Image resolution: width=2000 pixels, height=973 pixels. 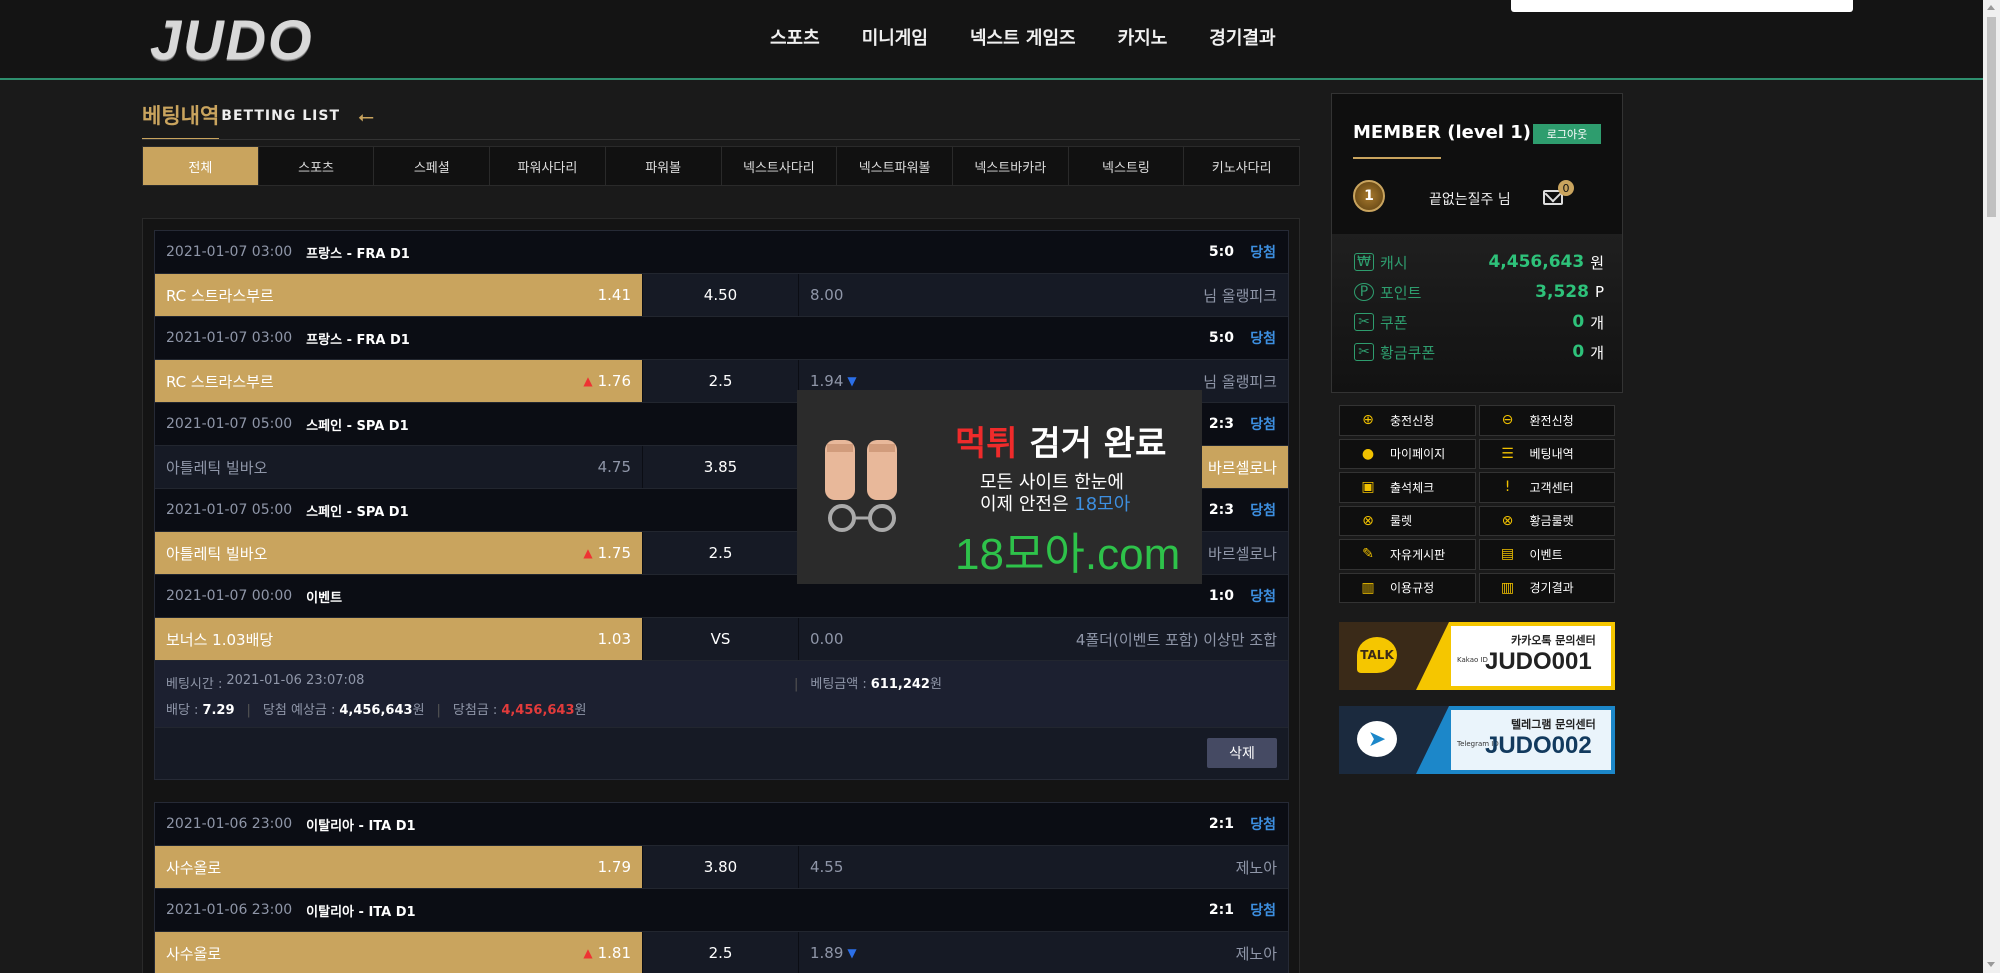 What do you see at coordinates (1023, 37) in the screenshot?
I see `nav-item: 넥스트 게임즈` at bounding box center [1023, 37].